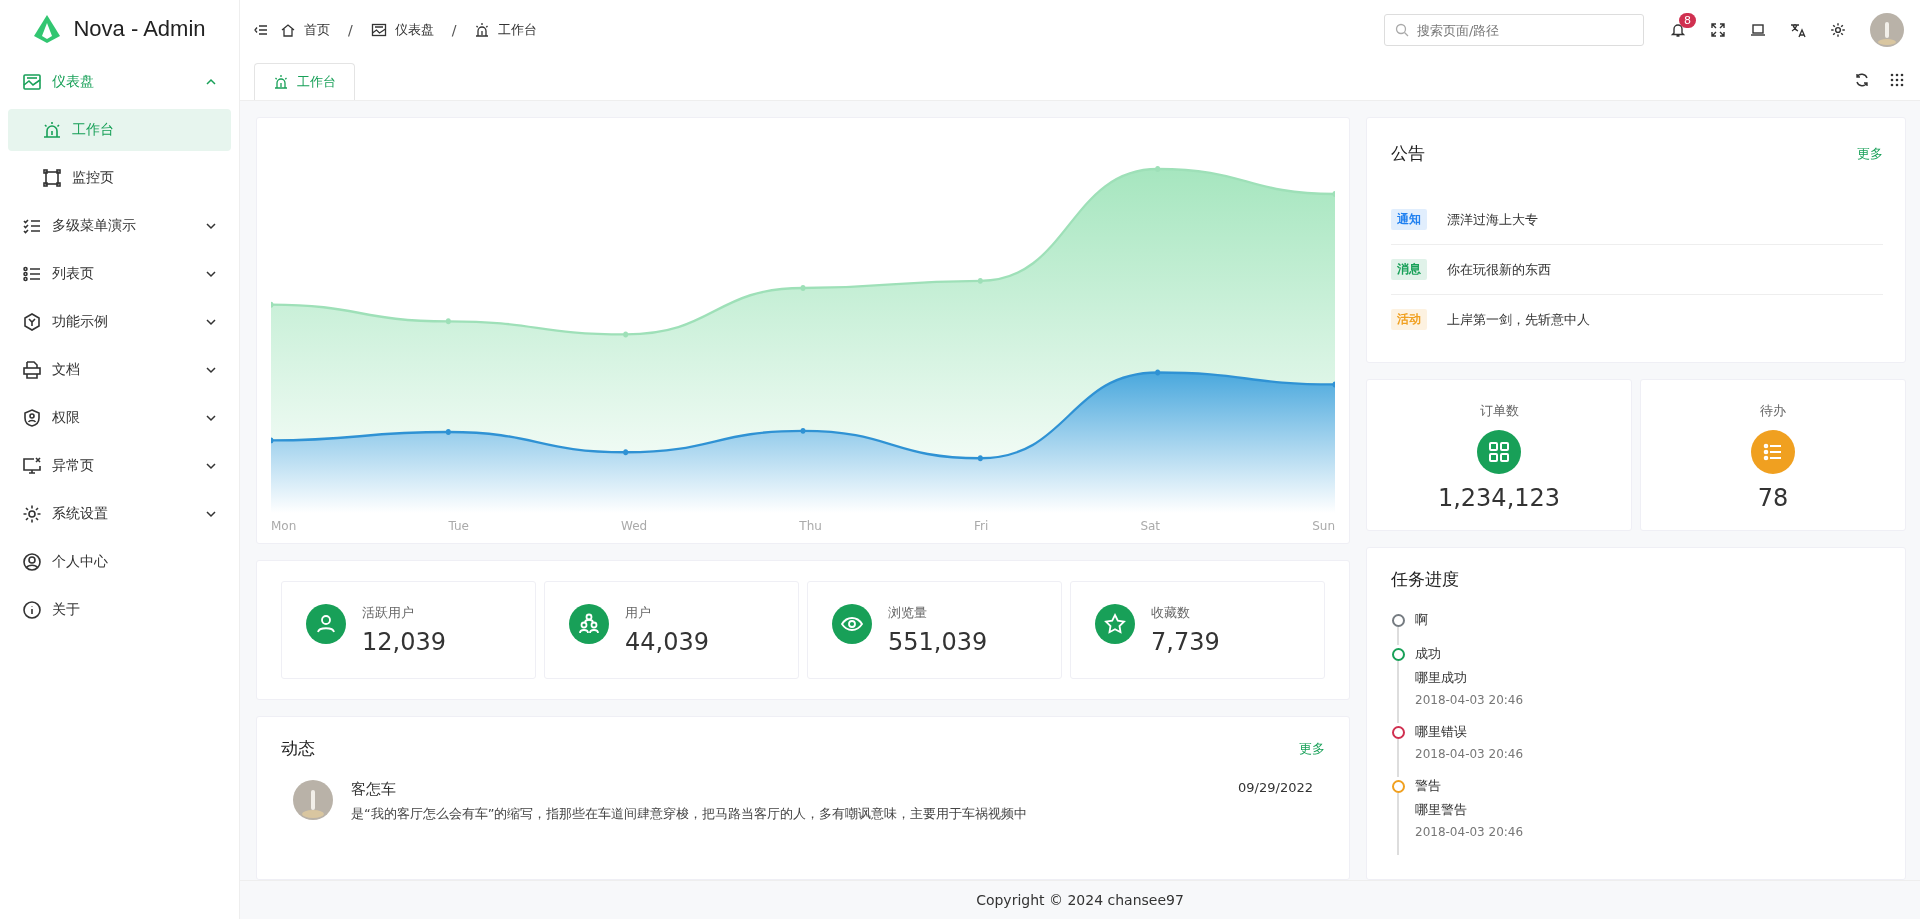  Describe the element at coordinates (1428, 786) in the screenshot. I see `timeline-title: 警告` at that location.